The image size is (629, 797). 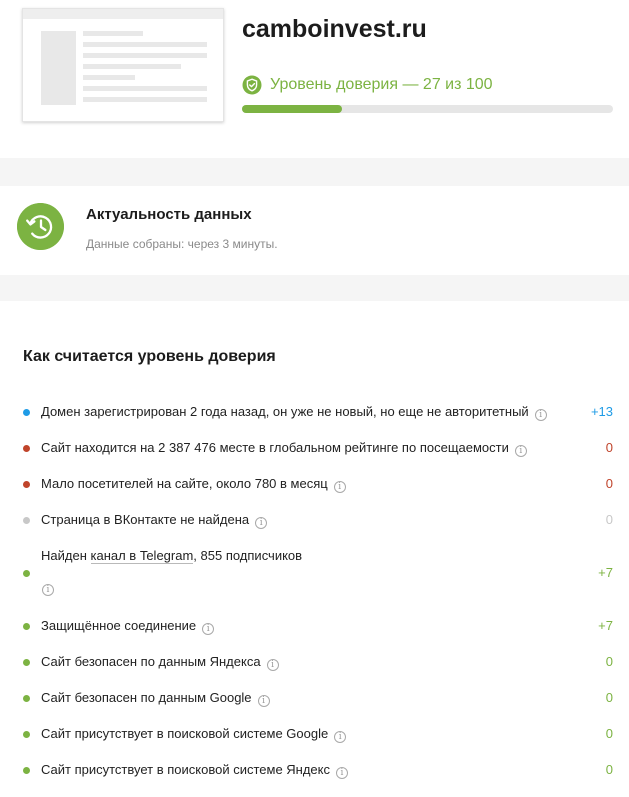 What do you see at coordinates (40, 226) in the screenshot?
I see `history-icon` at bounding box center [40, 226].